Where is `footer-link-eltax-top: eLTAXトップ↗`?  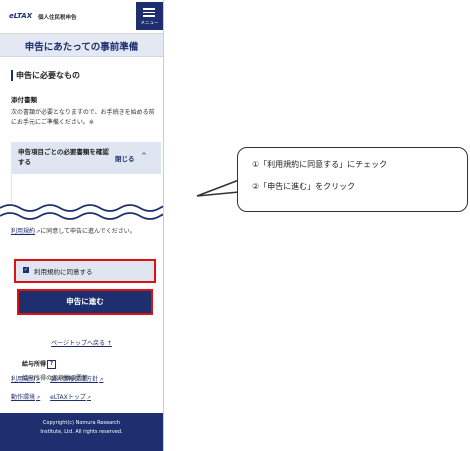
footer-link-eltax-top: eLTAXトップ↗ is located at coordinates (70, 397).